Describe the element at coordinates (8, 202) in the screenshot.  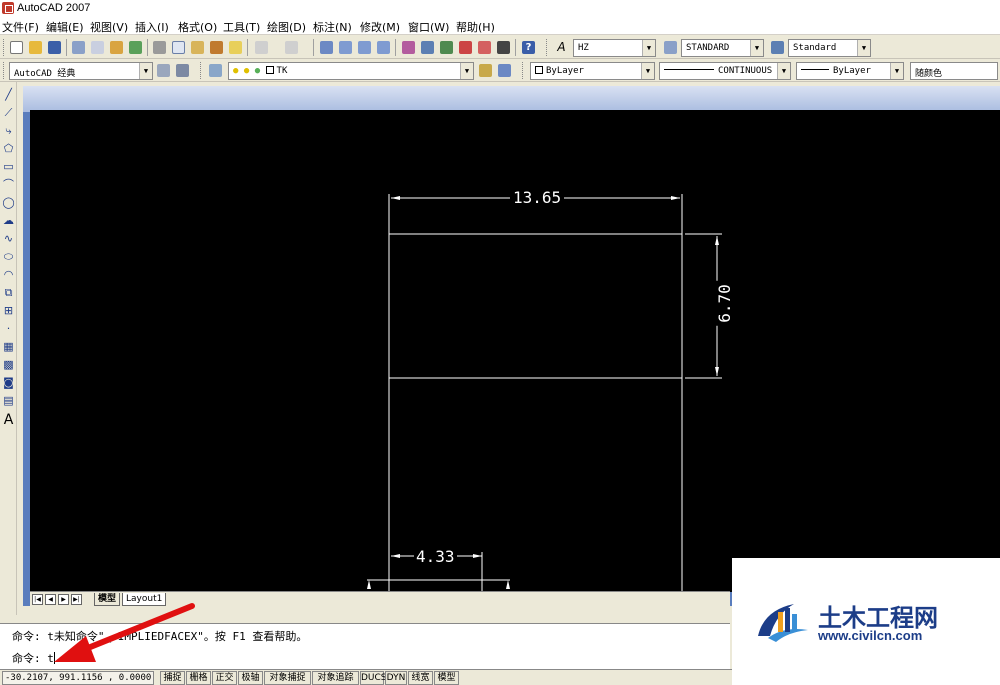
I see `circle-icon: ◯` at that location.